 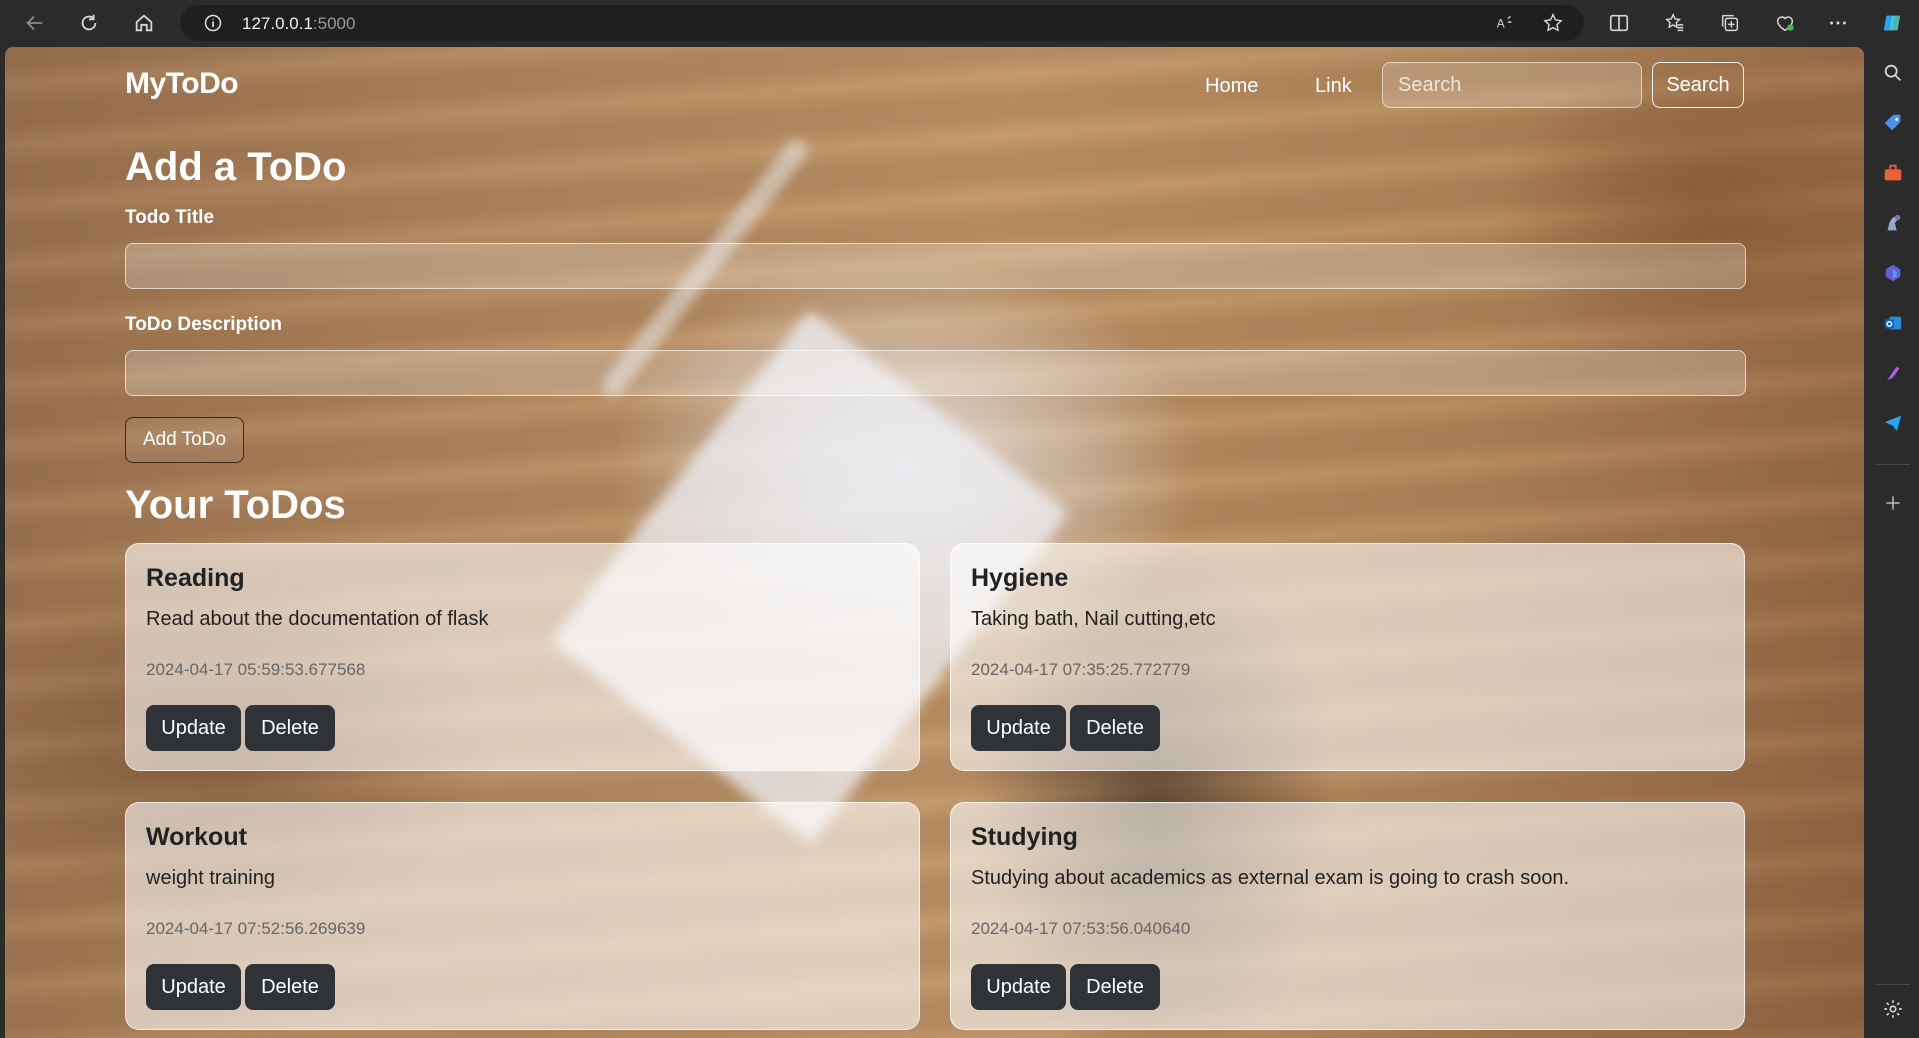 I want to click on shopping-tag-icon, so click(x=1893, y=123).